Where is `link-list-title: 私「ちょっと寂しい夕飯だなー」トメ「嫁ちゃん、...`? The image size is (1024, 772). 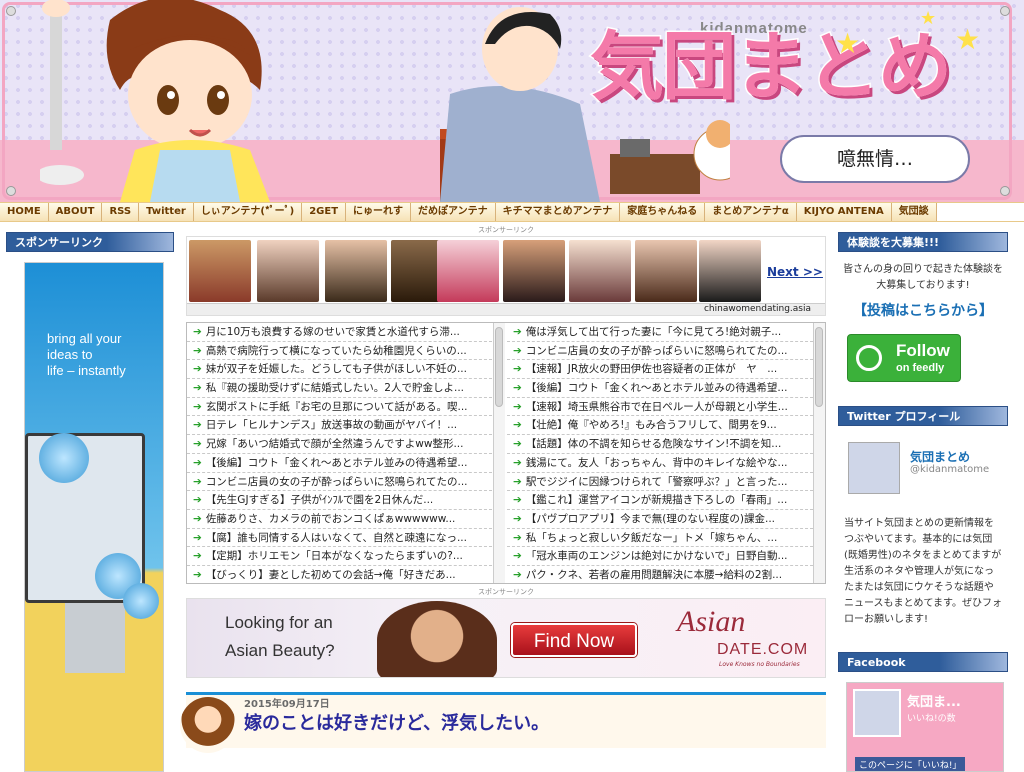 link-list-title: 私「ちょっと寂しい夕飯だなー」トメ「嫁ちゃん、... is located at coordinates (652, 538).